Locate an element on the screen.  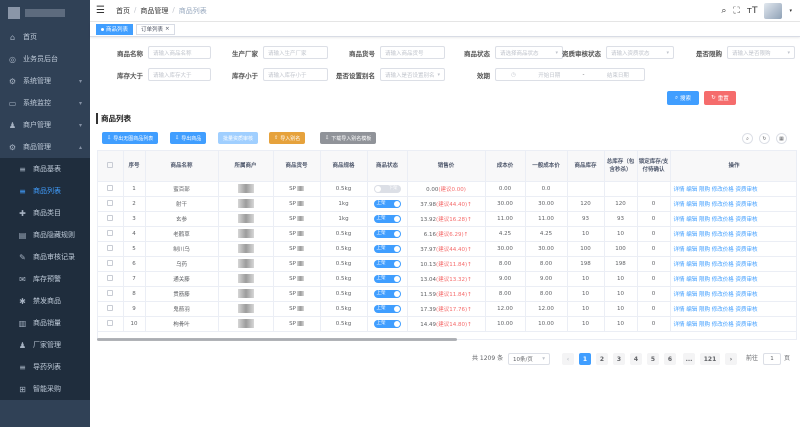
search-toggle-icon: ⌕ is located at coordinates (747, 138).